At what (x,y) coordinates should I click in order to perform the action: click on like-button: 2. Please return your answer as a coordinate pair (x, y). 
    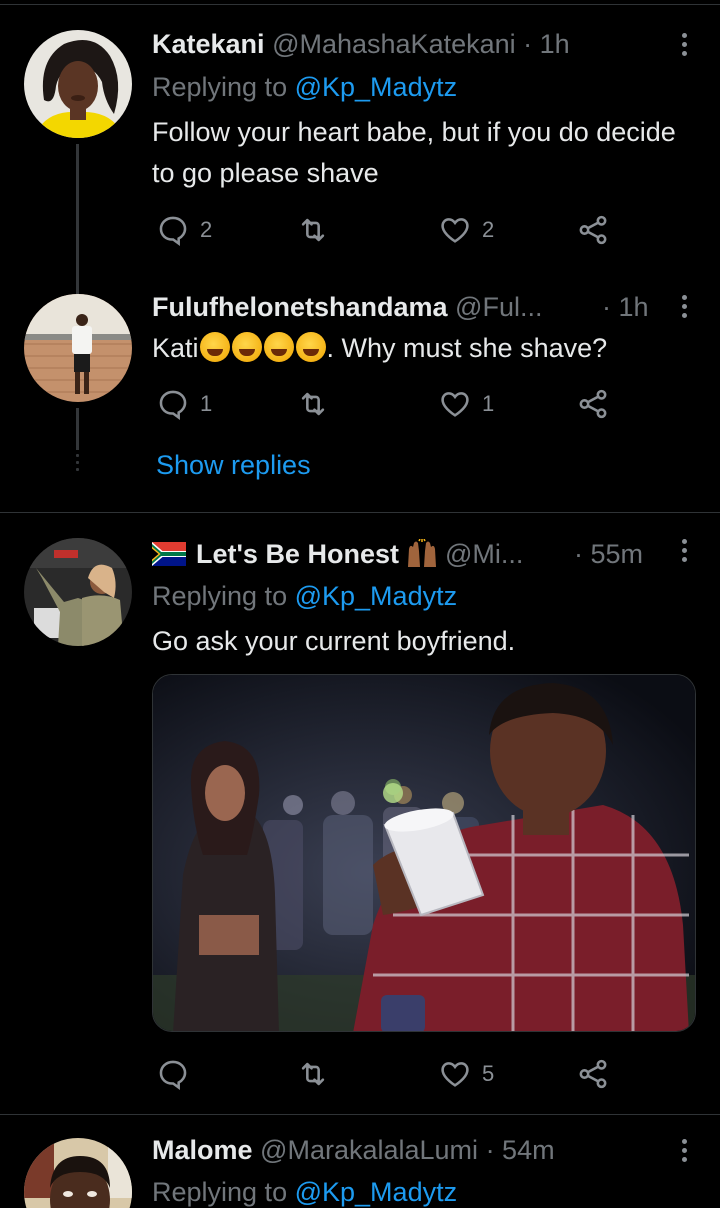
    Looking at the image, I should click on (466, 230).